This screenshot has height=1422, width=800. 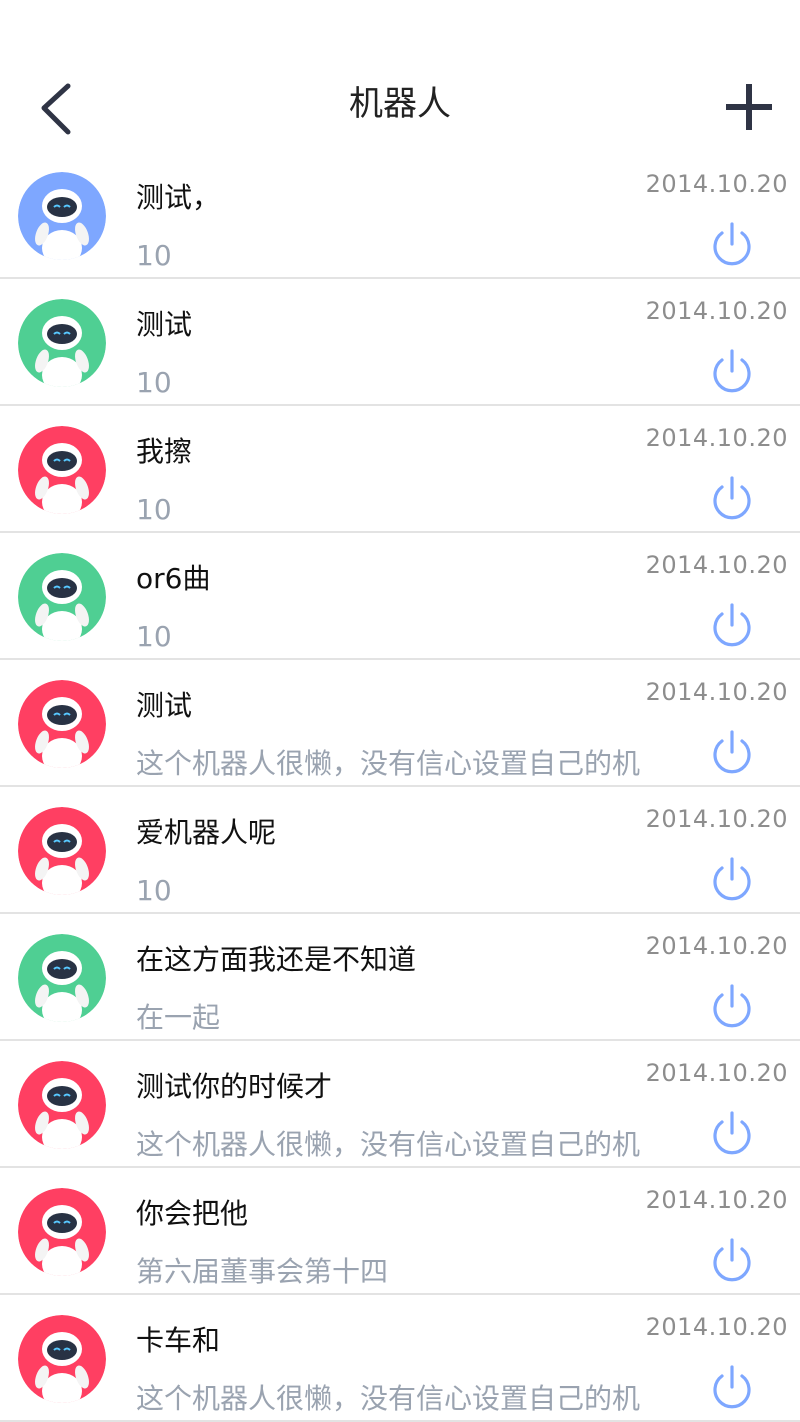 What do you see at coordinates (400, 1358) in the screenshot?
I see `robot-list-item: 卡车和 这个机器人很懒，没有信心设置自己的机 2014.10.20` at bounding box center [400, 1358].